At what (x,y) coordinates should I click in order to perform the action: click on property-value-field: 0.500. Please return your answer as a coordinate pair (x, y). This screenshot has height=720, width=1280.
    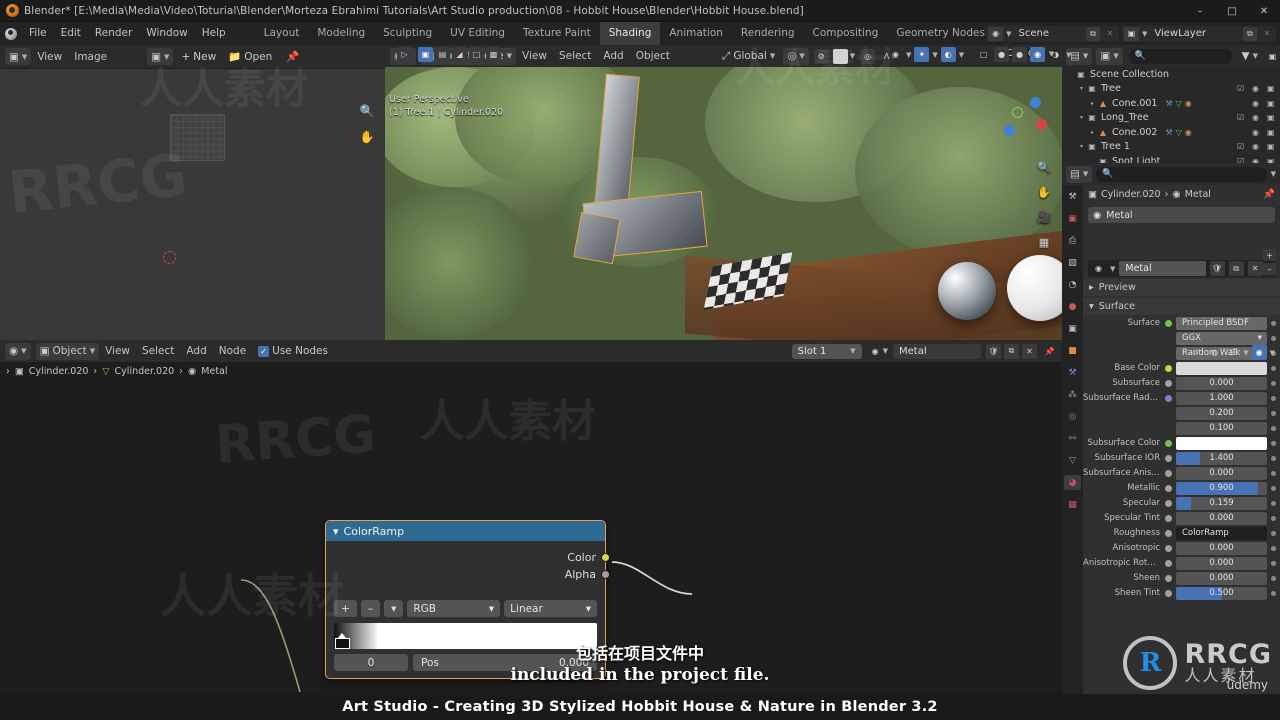
    Looking at the image, I should click on (1221, 593).